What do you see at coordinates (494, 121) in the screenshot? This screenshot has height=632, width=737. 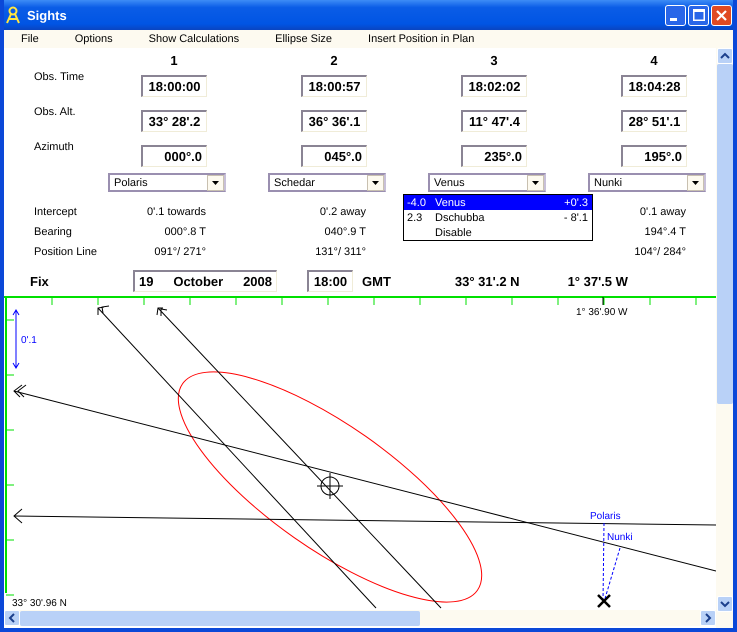 I see `input-field: 11° 47'.4` at bounding box center [494, 121].